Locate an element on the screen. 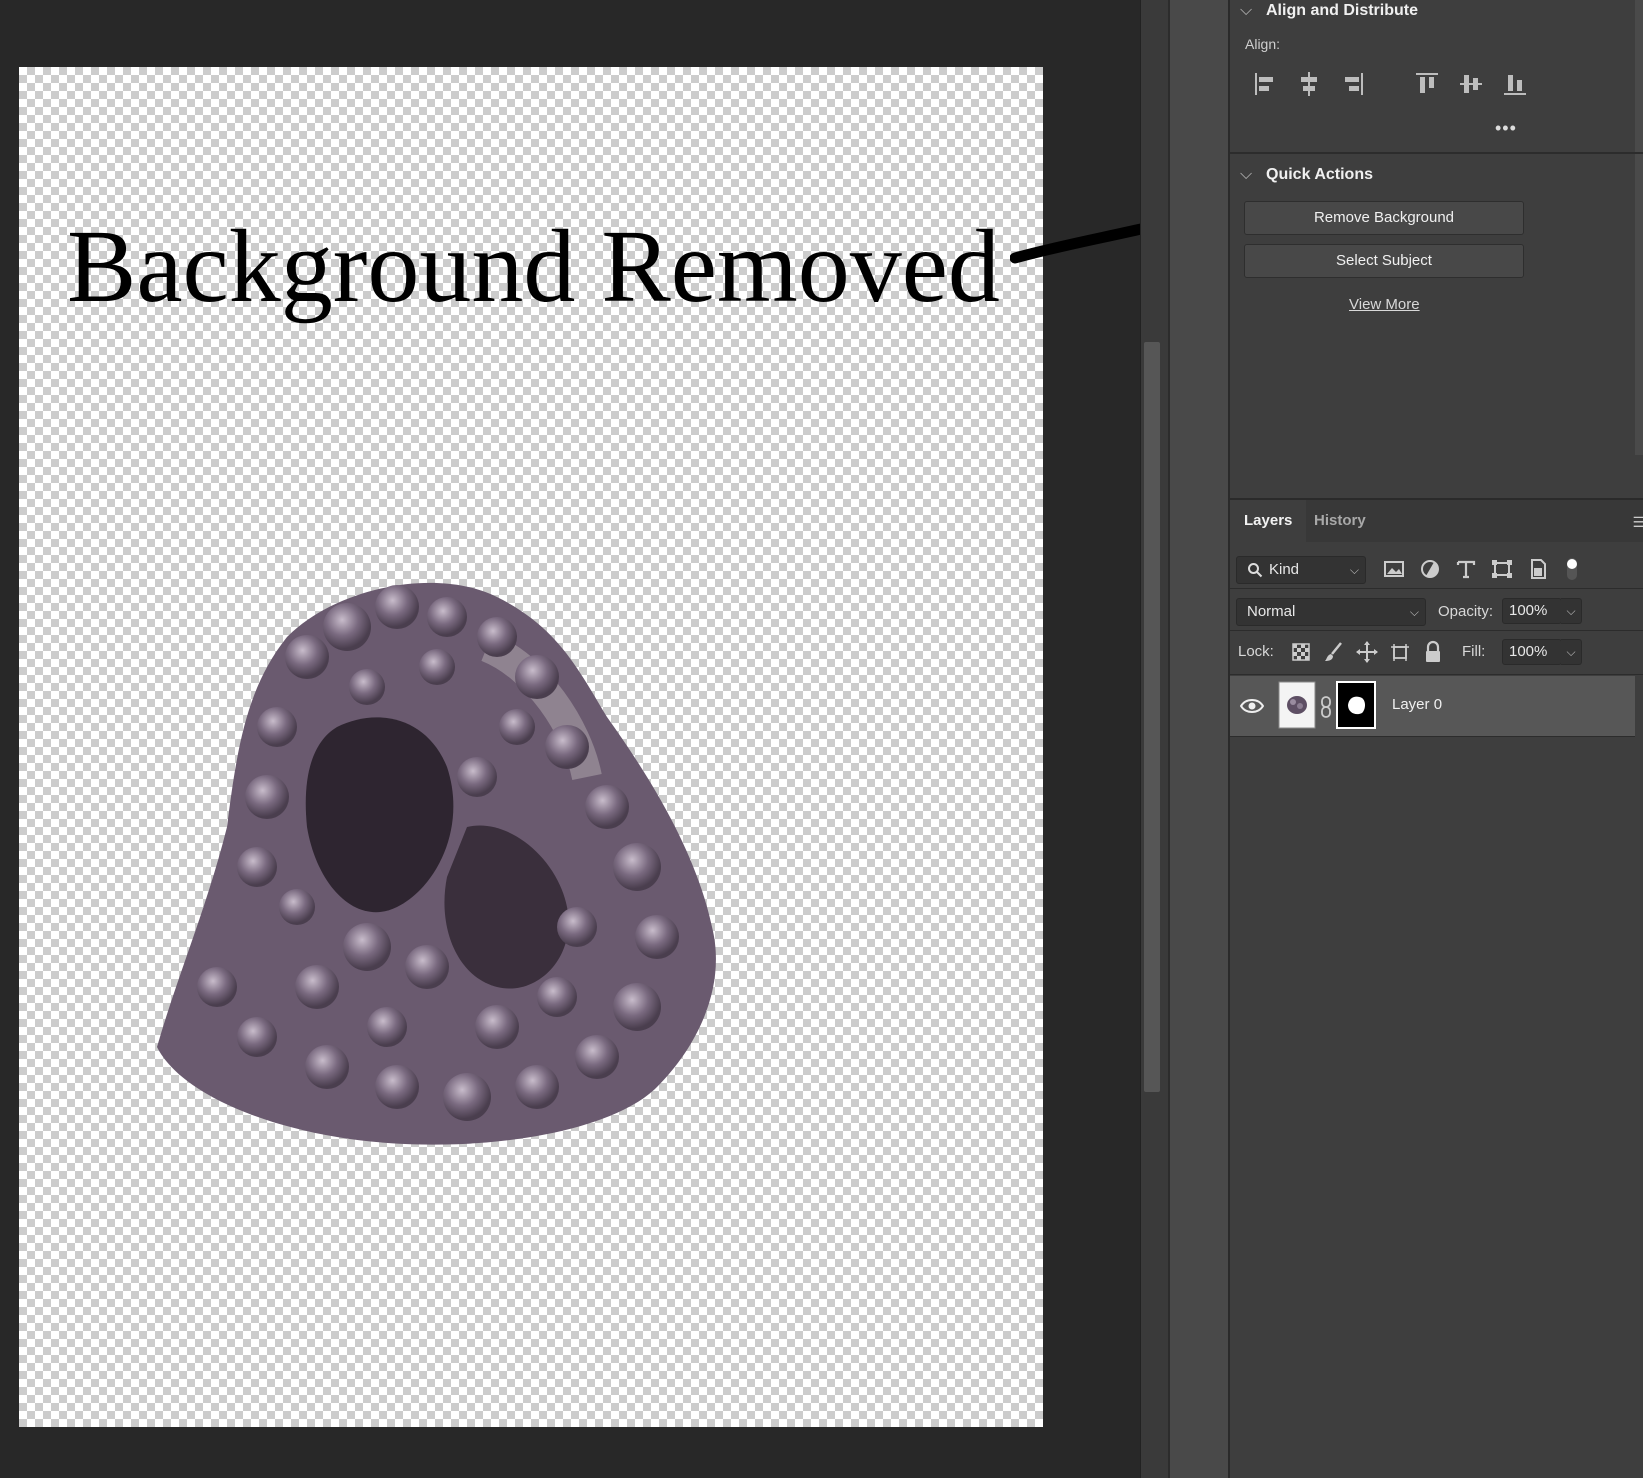 The height and width of the screenshot is (1478, 1643). view-more-link: View More is located at coordinates (1384, 304).